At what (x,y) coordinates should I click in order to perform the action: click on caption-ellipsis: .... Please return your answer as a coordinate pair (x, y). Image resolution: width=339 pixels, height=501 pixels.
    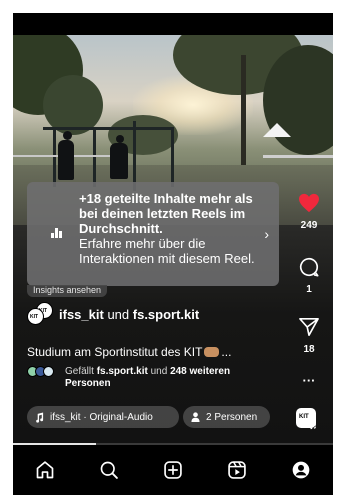
    Looking at the image, I should click on (226, 352).